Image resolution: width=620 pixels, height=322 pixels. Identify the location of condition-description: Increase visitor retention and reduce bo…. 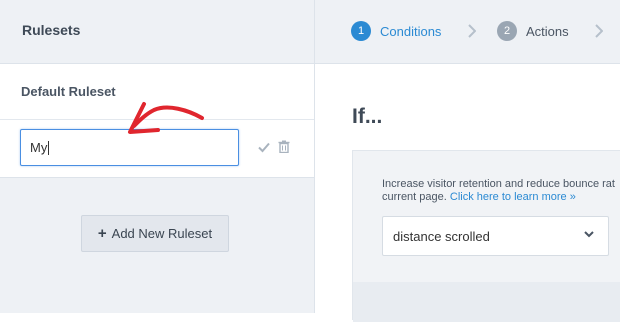
(501, 191).